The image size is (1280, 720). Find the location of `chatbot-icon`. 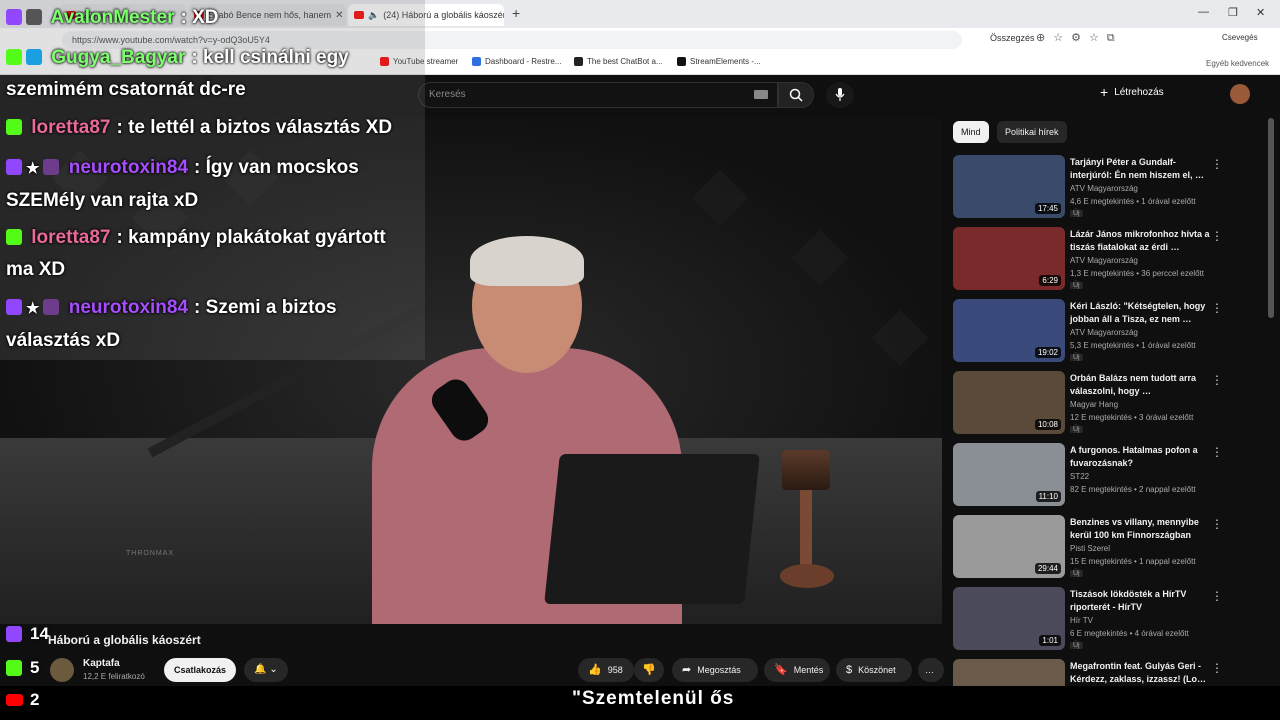

chatbot-icon is located at coordinates (578, 61).